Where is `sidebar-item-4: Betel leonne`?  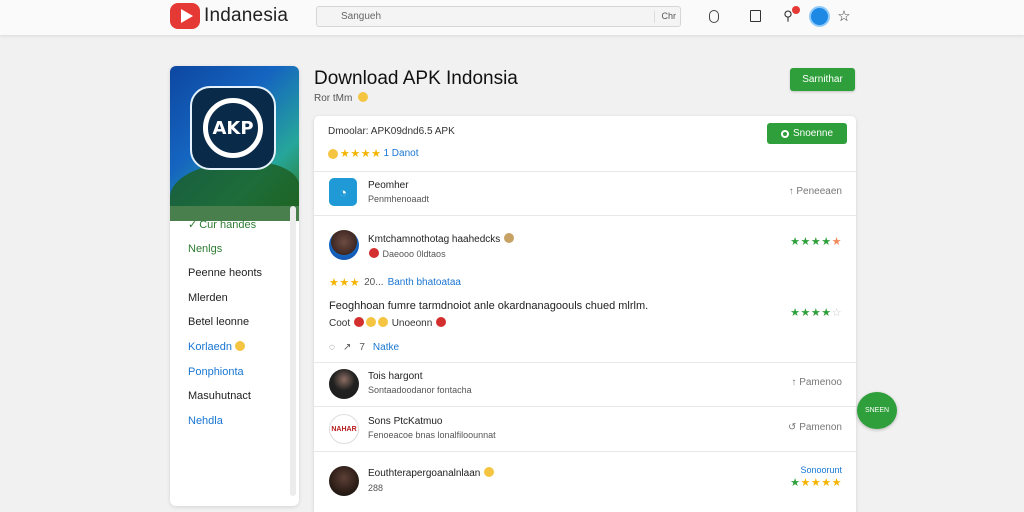 sidebar-item-4: Betel leonne is located at coordinates (225, 328).